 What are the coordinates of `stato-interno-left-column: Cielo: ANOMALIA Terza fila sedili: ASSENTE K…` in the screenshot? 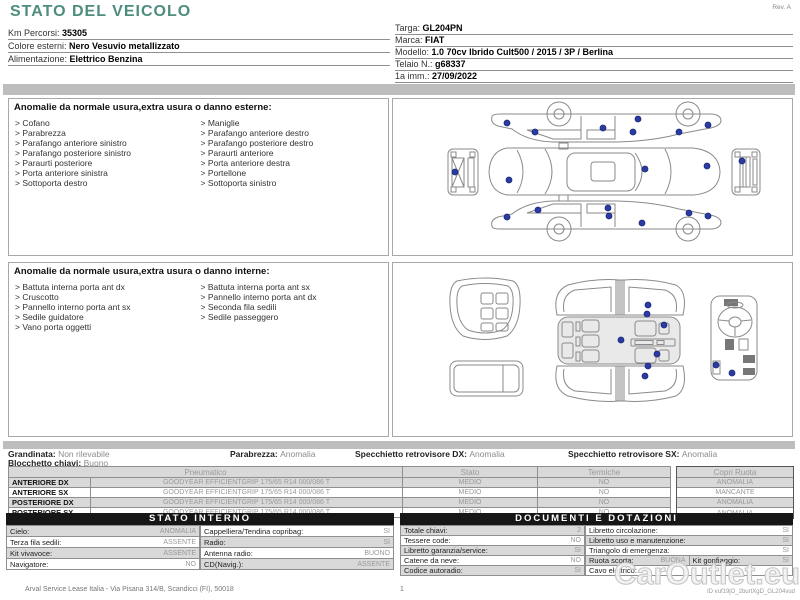 It's located at (103, 547).